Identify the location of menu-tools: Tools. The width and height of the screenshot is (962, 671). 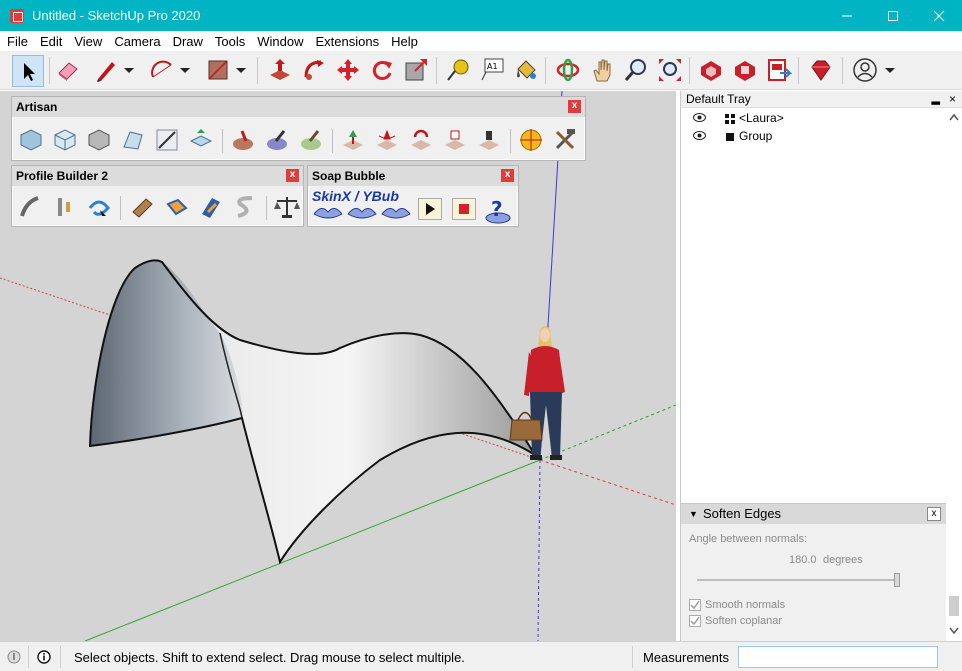
(230, 41).